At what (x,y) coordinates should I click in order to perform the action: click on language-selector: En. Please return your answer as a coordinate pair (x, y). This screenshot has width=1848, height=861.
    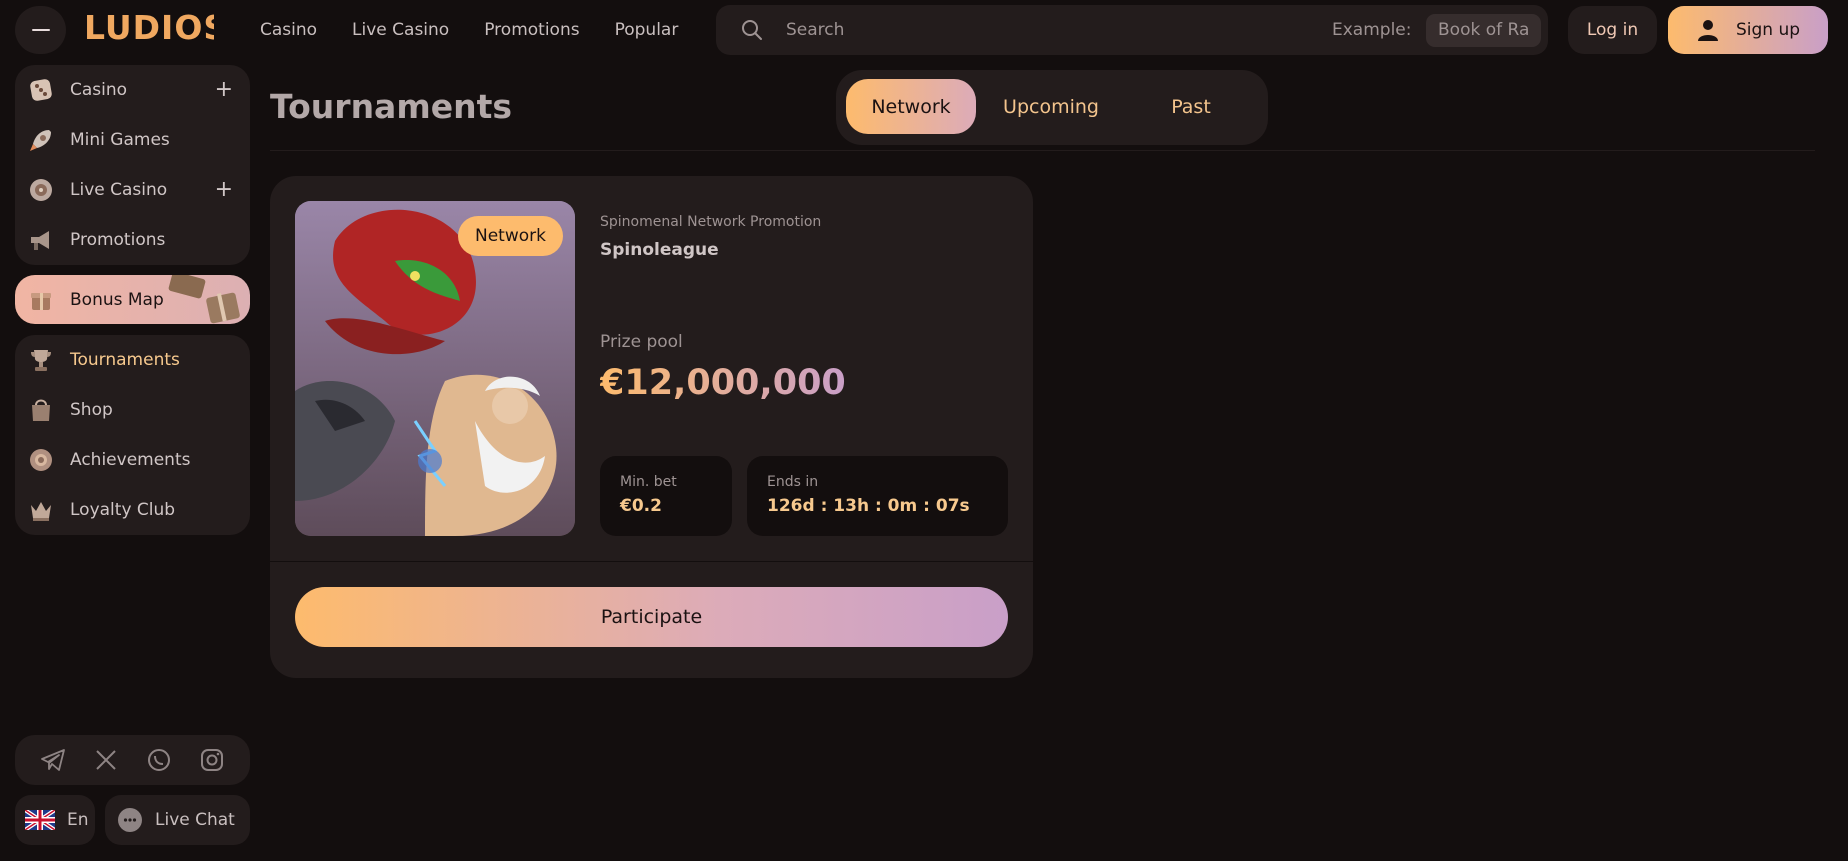
    Looking at the image, I should click on (55, 820).